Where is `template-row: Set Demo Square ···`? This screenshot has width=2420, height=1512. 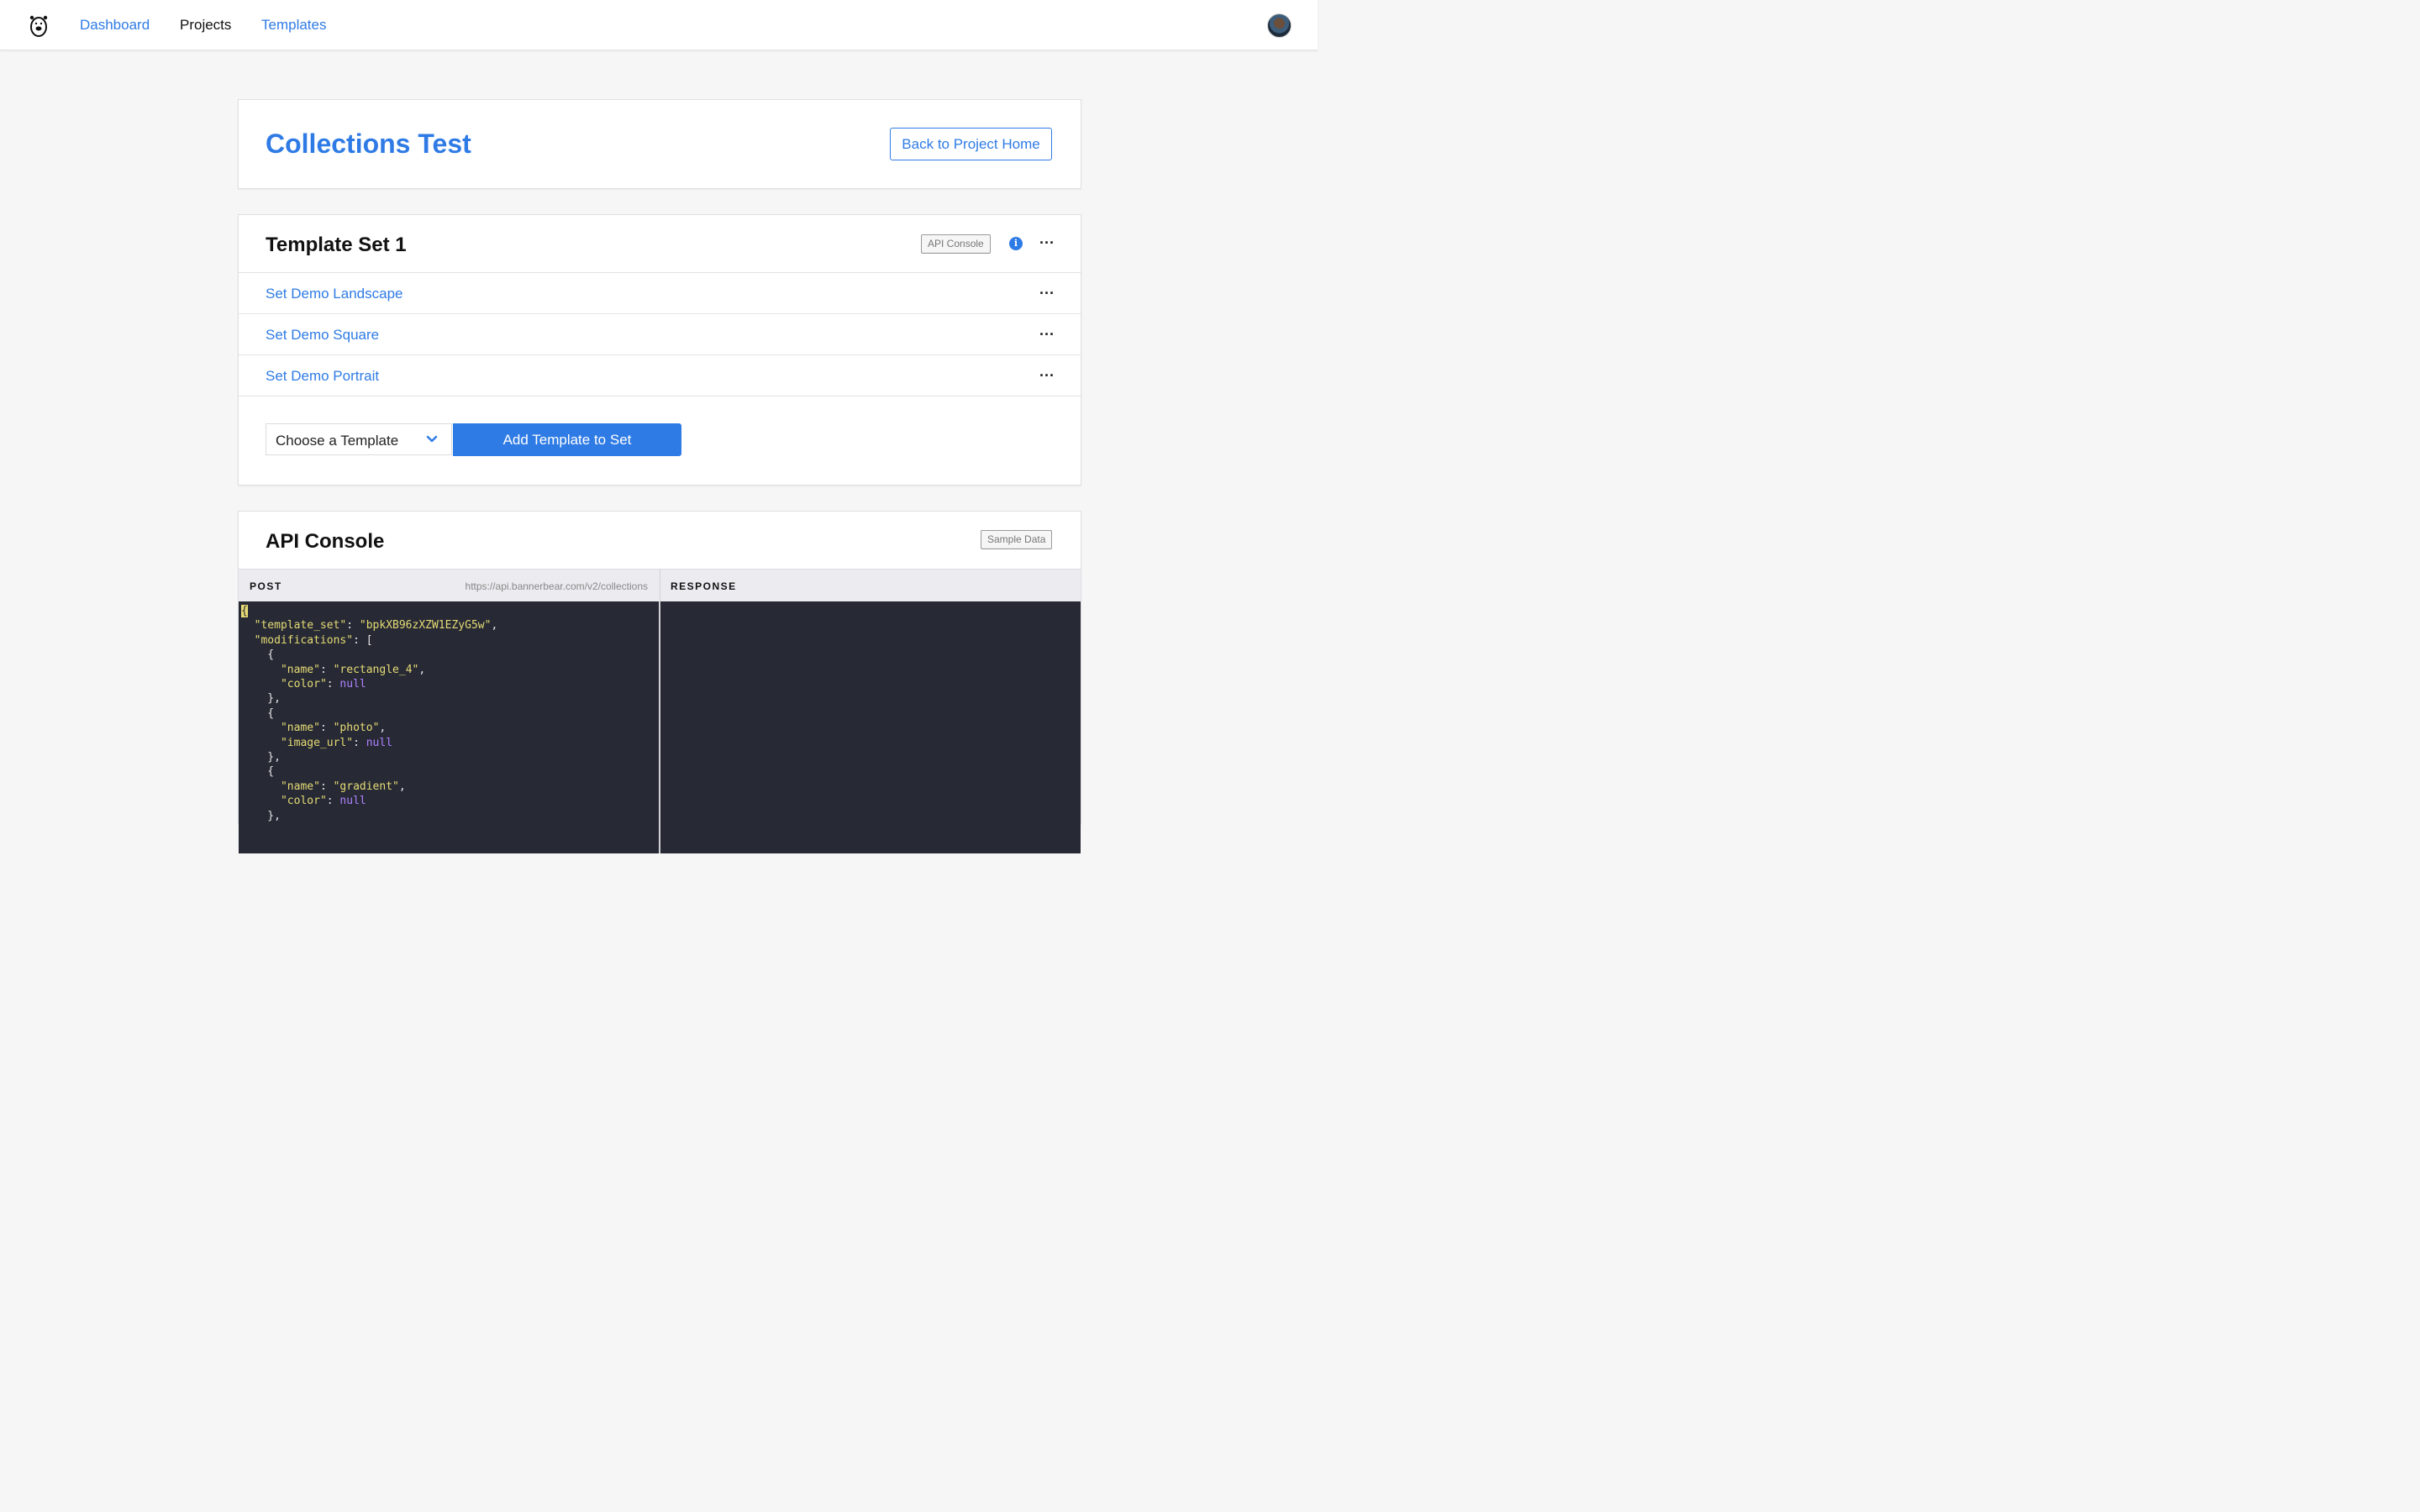
template-row: Set Demo Square ··· is located at coordinates (660, 333).